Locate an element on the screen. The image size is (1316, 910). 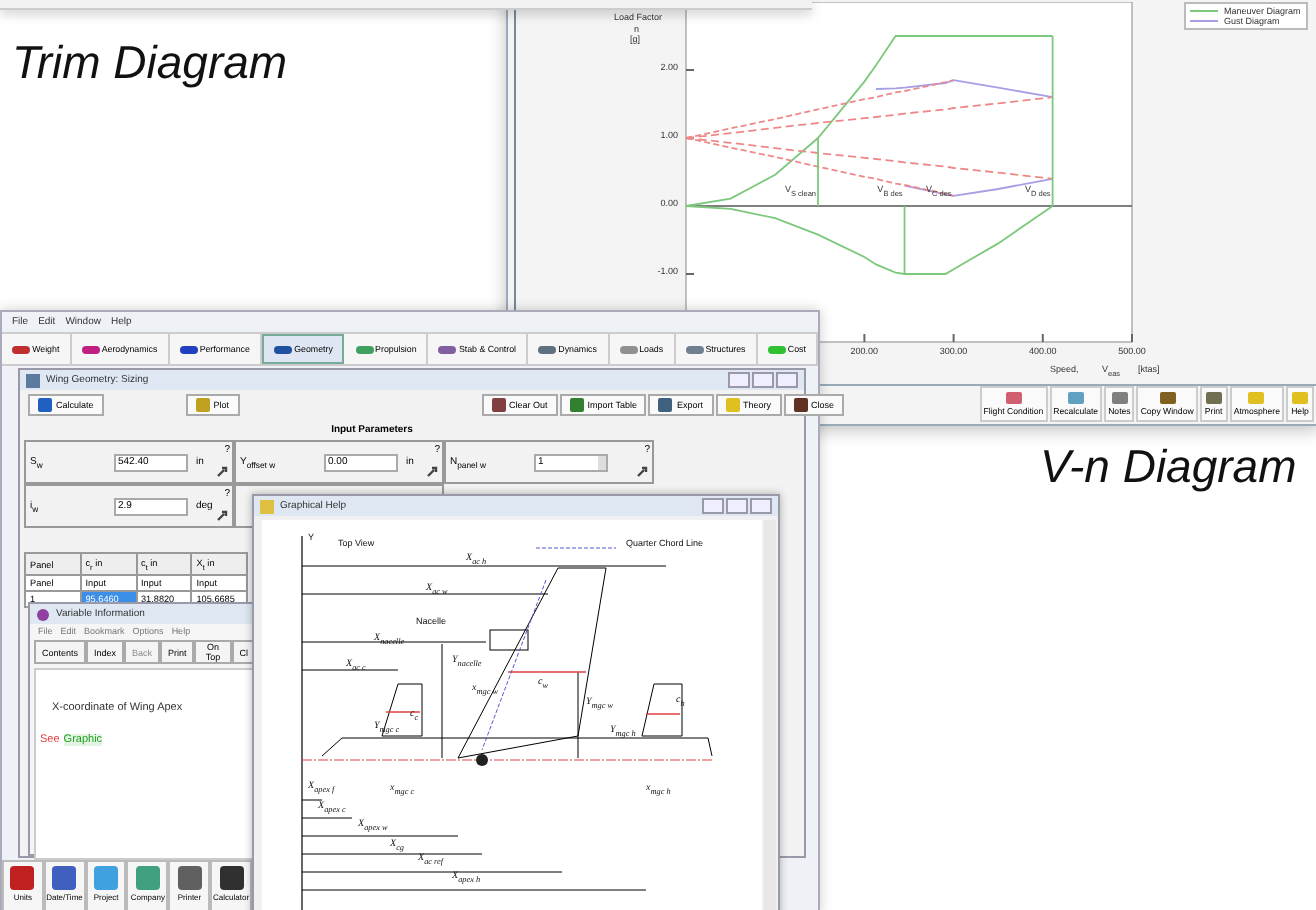
vn-diagram-caption: V-n Diagram is located at coordinates (1168, 467).